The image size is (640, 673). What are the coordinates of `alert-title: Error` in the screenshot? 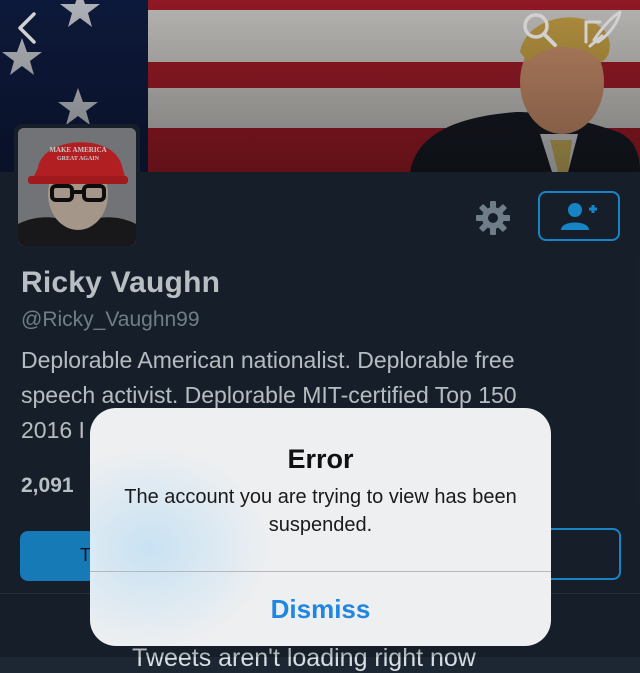 It's located at (320, 459).